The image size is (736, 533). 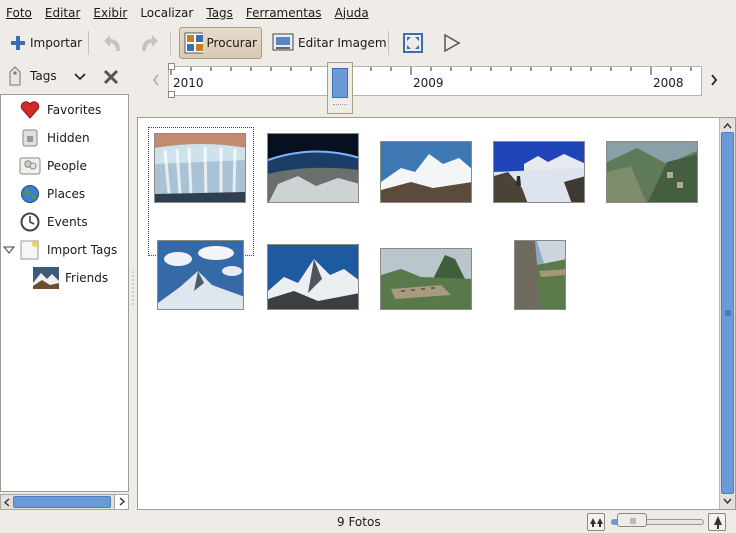 I want to click on fullscreen-button, so click(x=413, y=43).